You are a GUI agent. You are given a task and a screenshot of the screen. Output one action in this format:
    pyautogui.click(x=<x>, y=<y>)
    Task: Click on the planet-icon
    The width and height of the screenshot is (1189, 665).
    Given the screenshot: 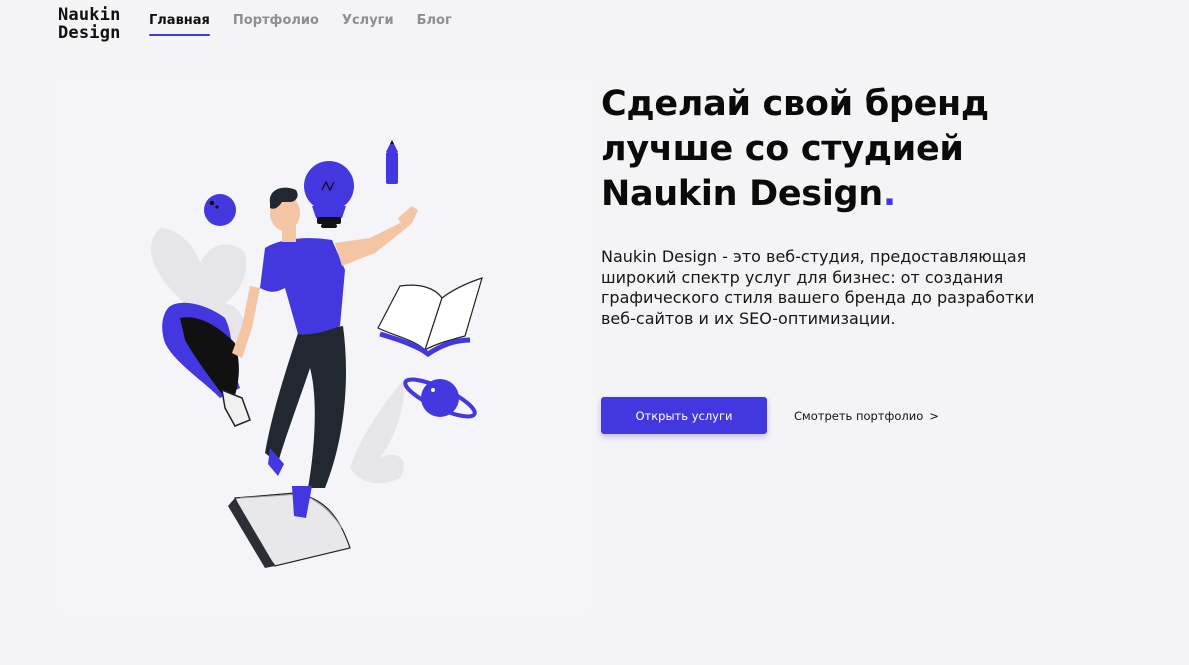 What is the action you would take?
    pyautogui.click(x=440, y=398)
    